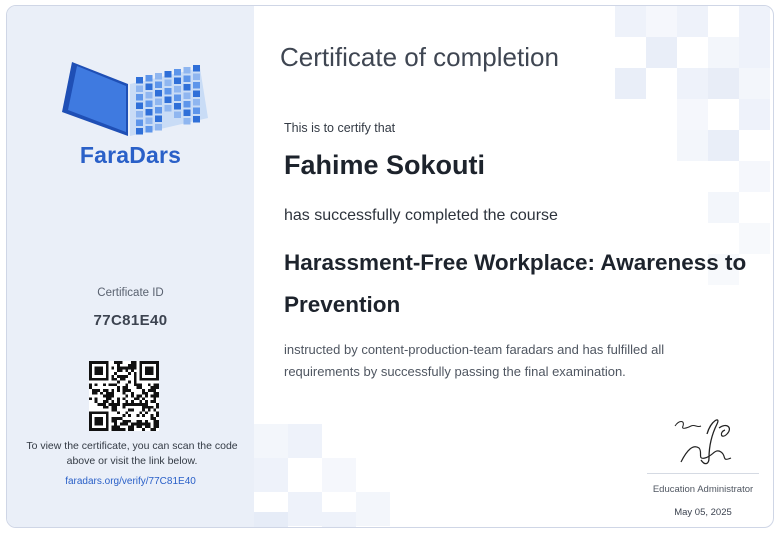  What do you see at coordinates (130, 155) in the screenshot?
I see `brand-name: FaraDars` at bounding box center [130, 155].